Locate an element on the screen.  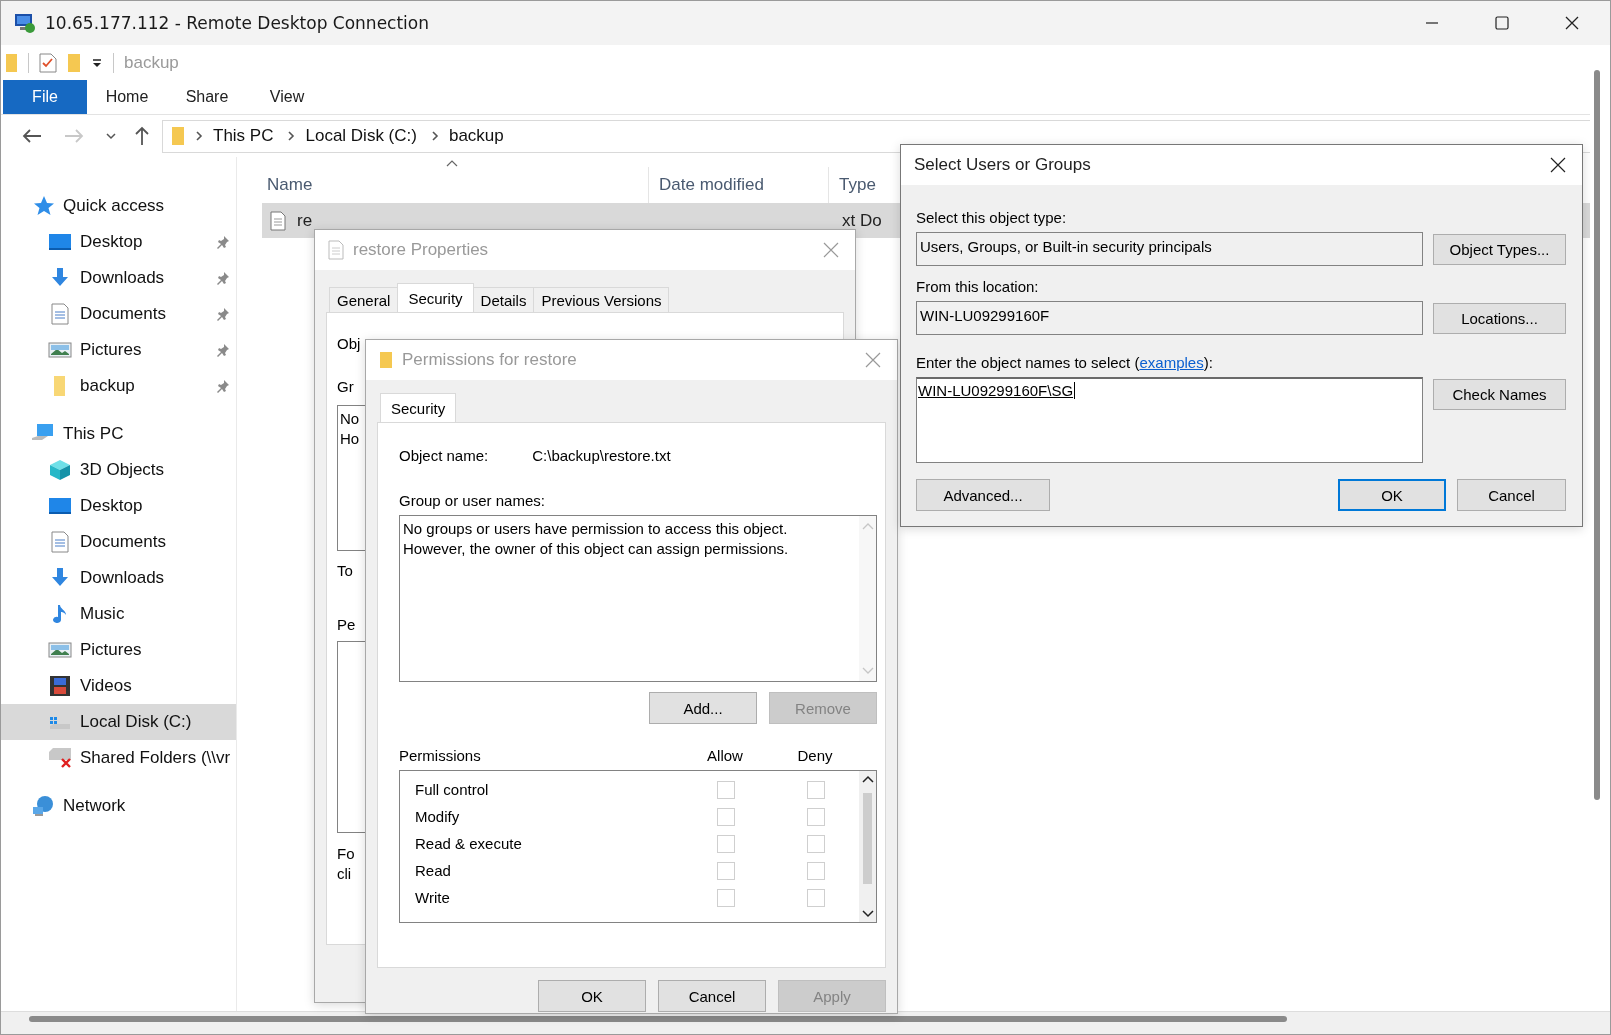
column-header: Name is located at coordinates (455, 185).